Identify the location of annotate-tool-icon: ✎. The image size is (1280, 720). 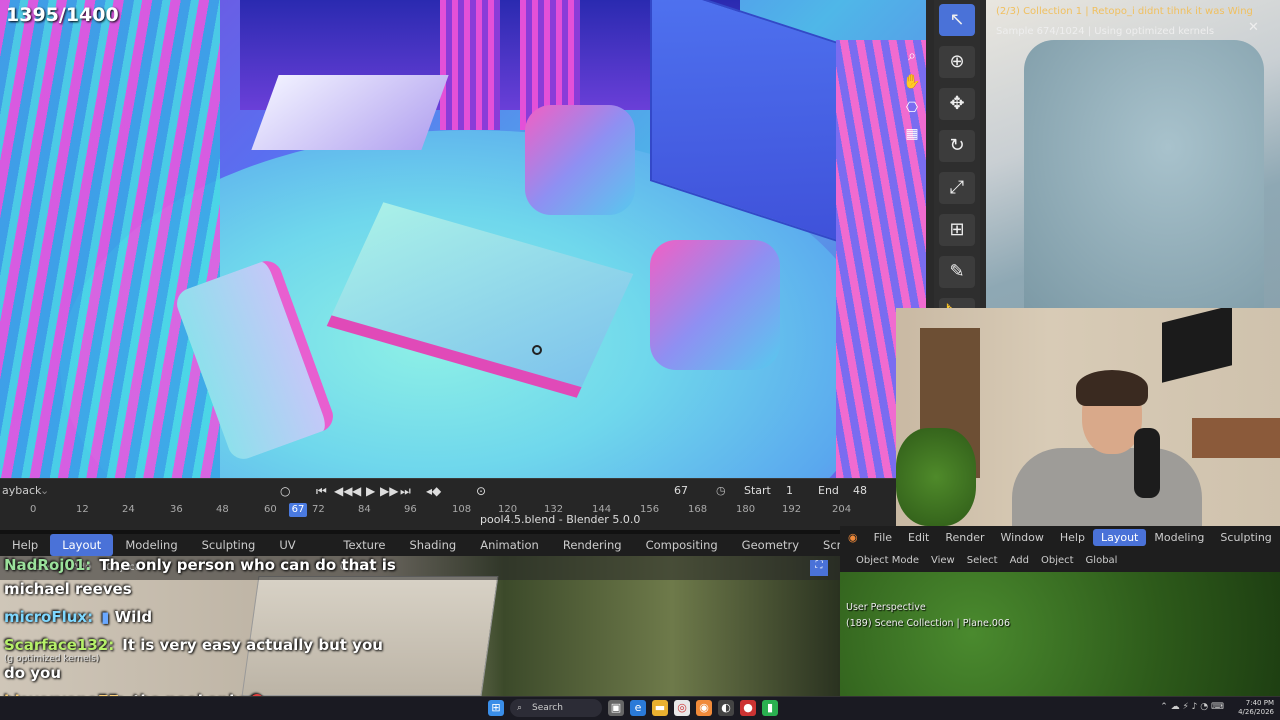
(957, 272).